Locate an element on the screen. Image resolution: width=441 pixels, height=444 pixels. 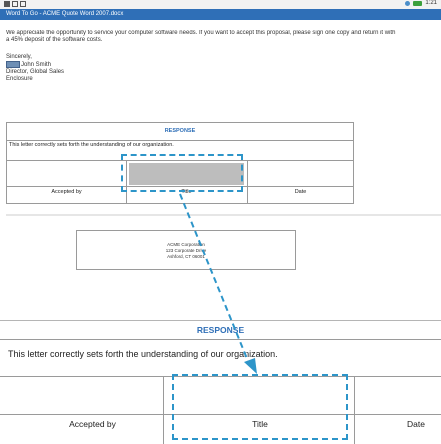
callout-arrow-head is located at coordinates (250, 366).